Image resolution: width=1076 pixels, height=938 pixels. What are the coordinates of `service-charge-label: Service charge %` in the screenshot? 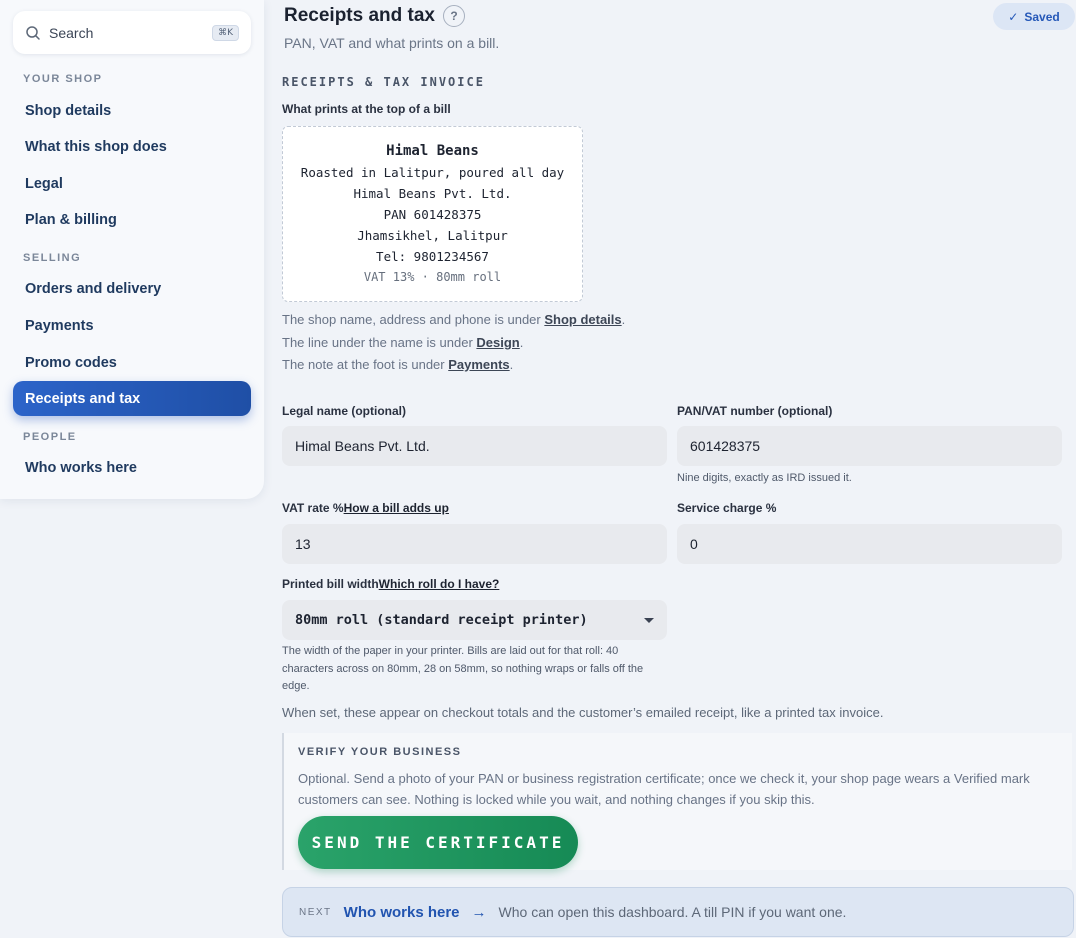 It's located at (727, 508).